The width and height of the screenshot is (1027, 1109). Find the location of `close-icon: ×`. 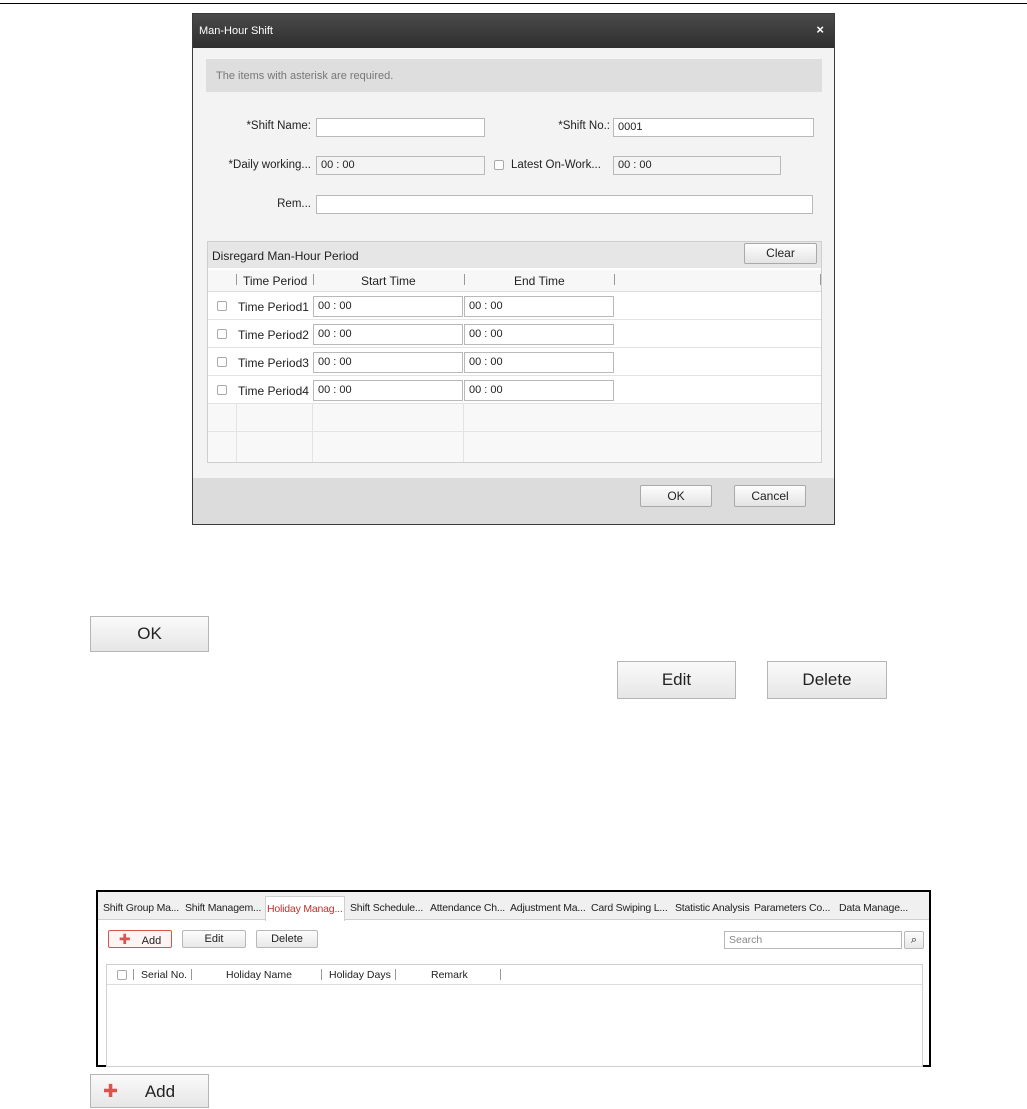

close-icon: × is located at coordinates (820, 29).